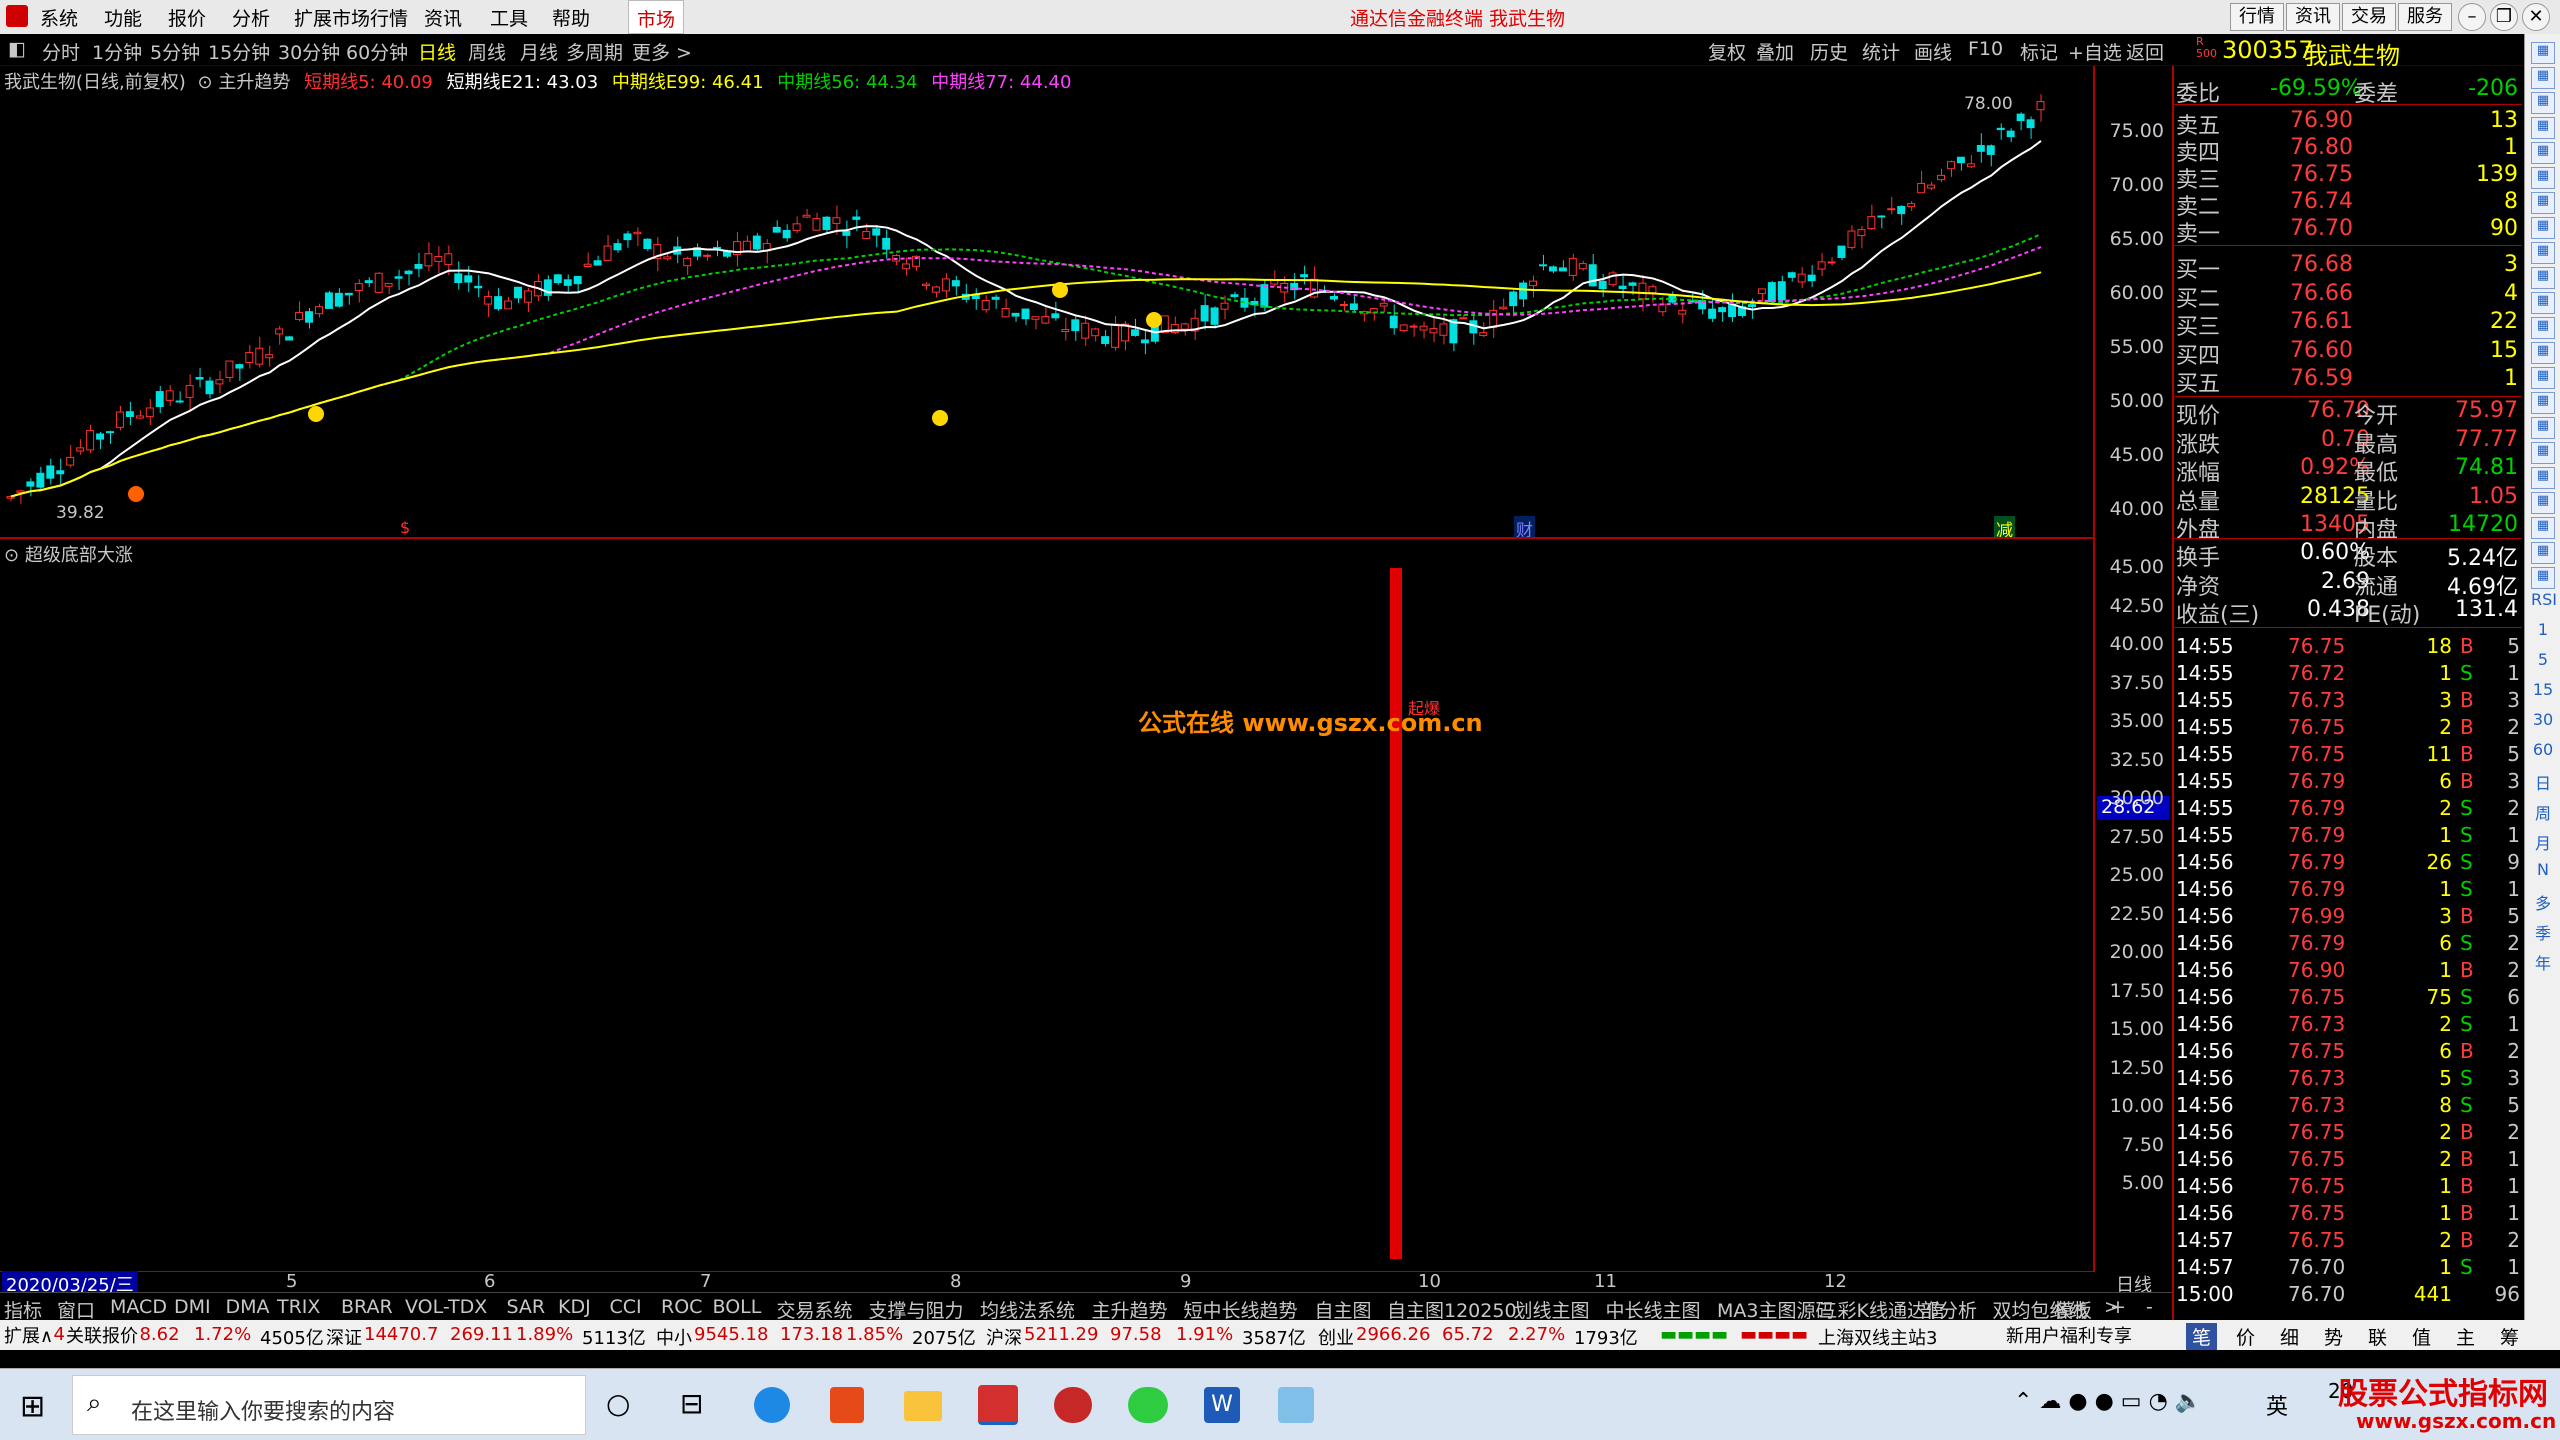  Describe the element at coordinates (17, 49) in the screenshot. I see `panel-toggle-icon: ◧` at that location.